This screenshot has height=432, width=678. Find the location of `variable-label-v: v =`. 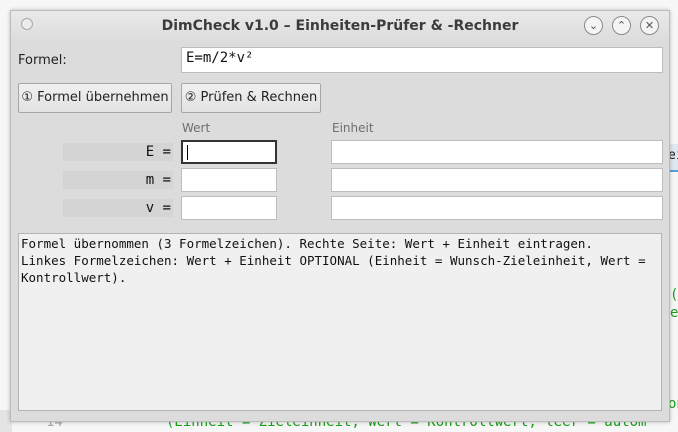

variable-label-v: v = is located at coordinates (118, 208).